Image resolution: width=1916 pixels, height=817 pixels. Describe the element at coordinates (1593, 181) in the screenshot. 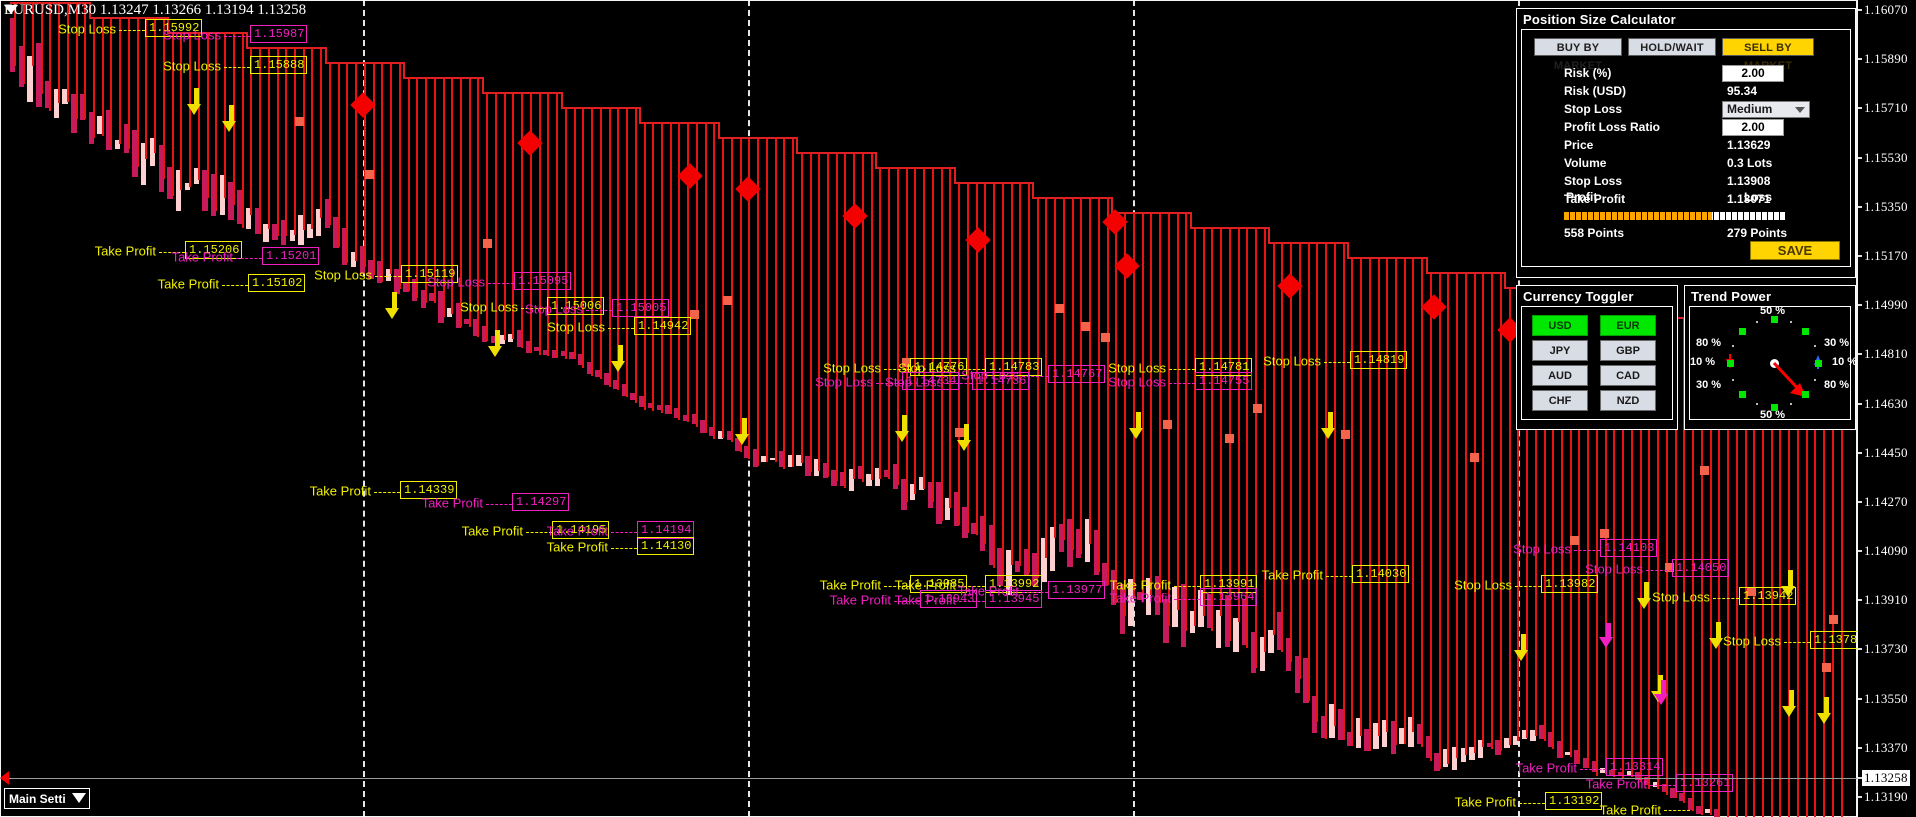

I see `field-label: Stop Loss` at that location.